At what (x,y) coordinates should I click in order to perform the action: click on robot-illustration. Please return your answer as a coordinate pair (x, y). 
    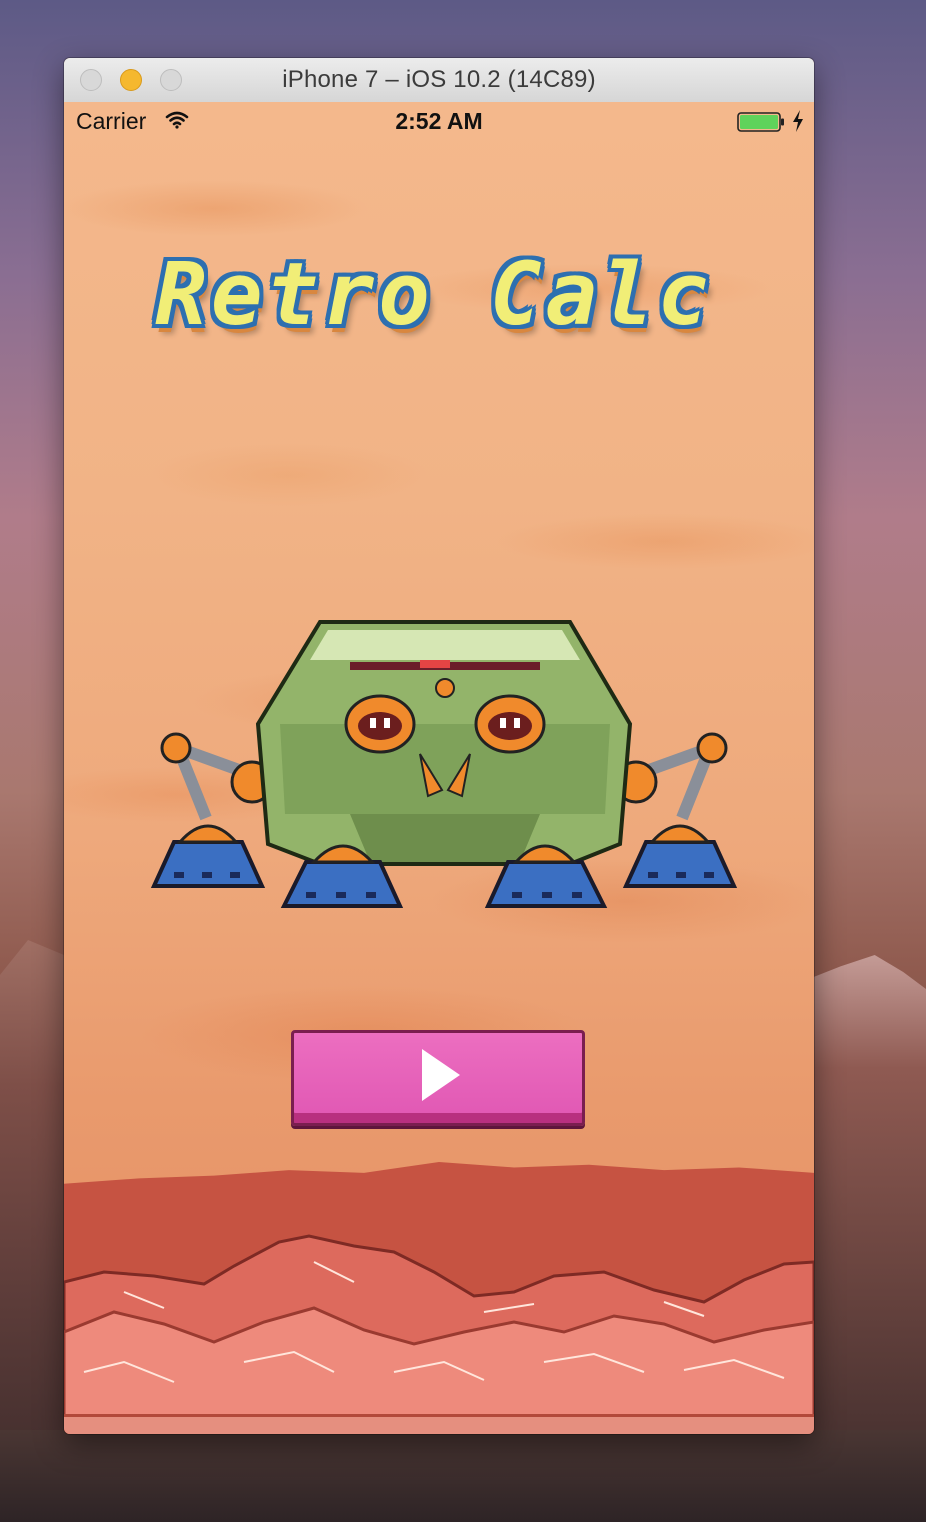
    Looking at the image, I should click on (444, 764).